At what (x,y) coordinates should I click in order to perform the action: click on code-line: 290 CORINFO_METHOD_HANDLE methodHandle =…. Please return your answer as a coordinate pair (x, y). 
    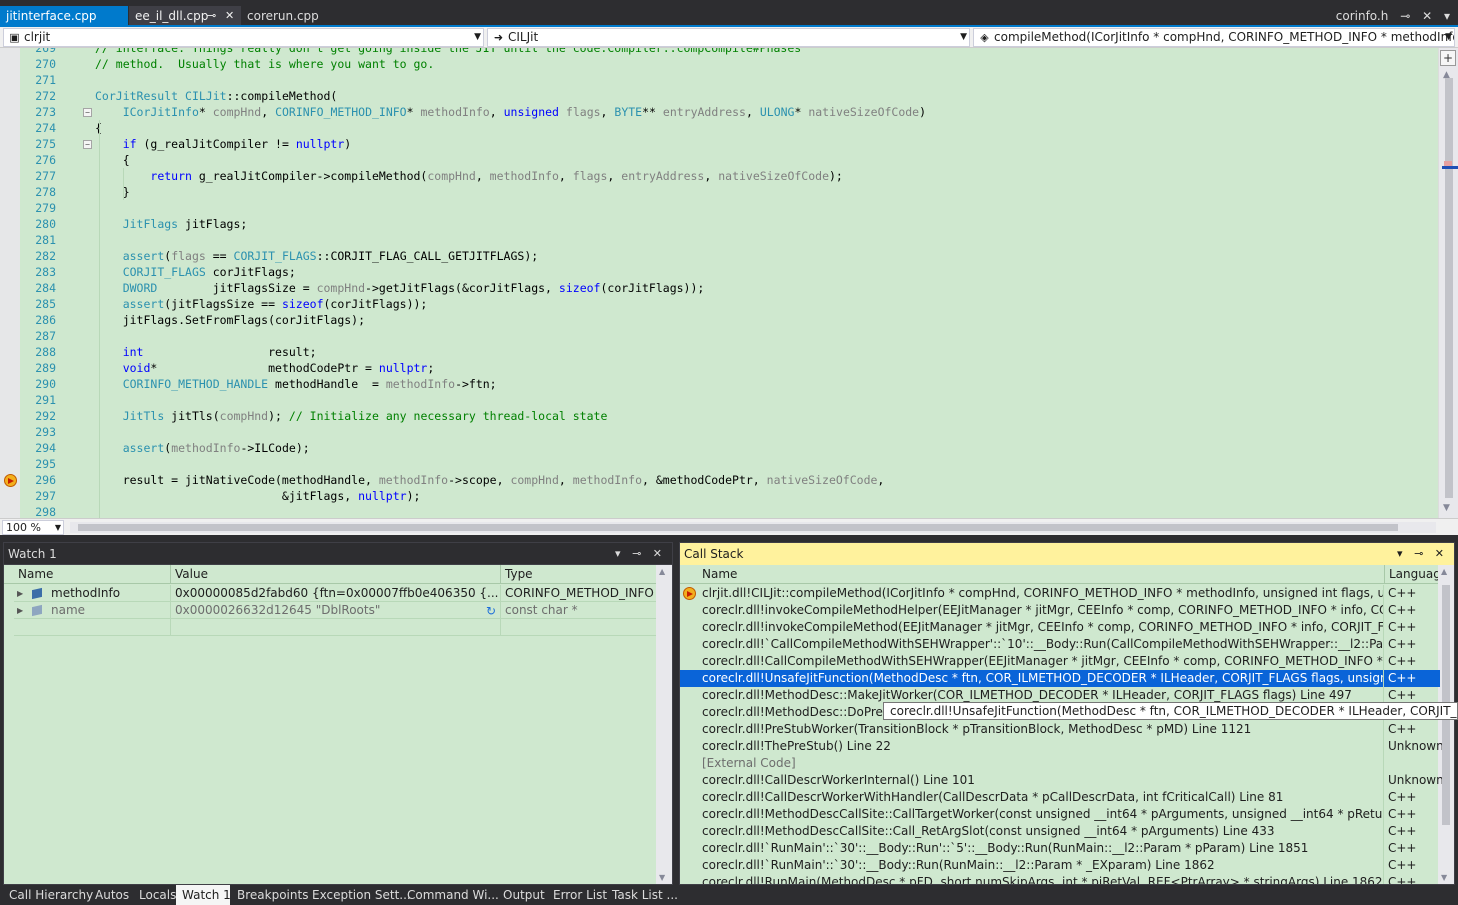
    Looking at the image, I should click on (729, 384).